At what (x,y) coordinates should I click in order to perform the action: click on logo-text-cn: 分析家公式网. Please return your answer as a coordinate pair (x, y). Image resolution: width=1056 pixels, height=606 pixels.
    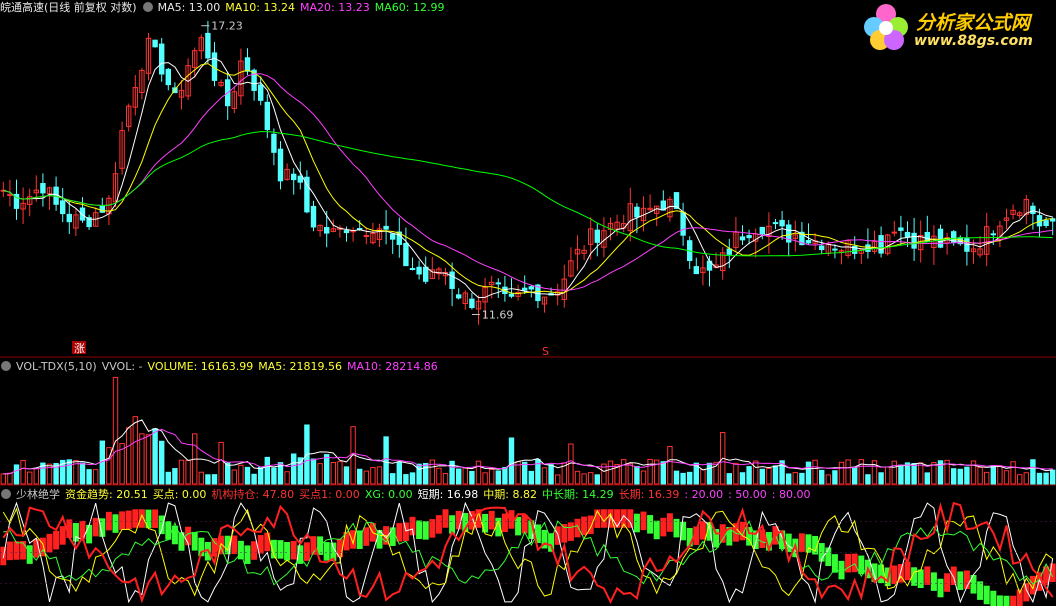
    Looking at the image, I should click on (973, 23).